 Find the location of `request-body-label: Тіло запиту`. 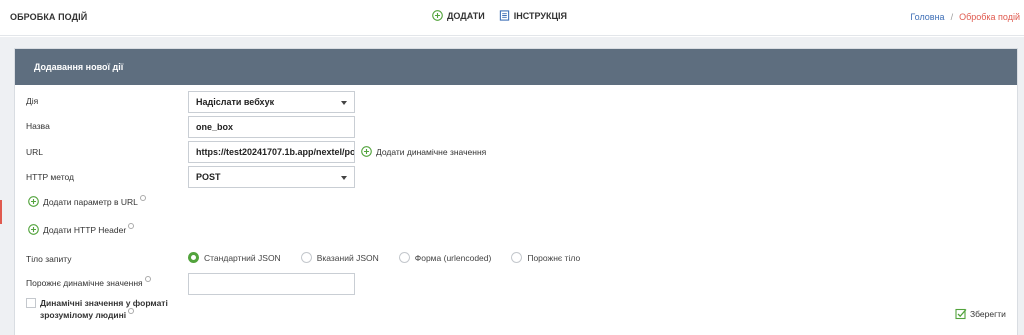

request-body-label: Тіло запиту is located at coordinates (49, 259).